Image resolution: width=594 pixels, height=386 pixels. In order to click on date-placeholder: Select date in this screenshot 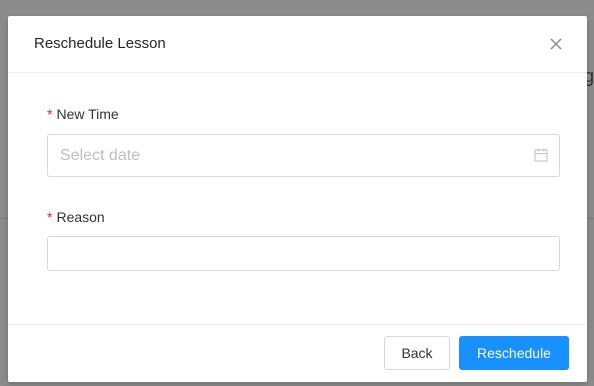, I will do `click(100, 155)`.